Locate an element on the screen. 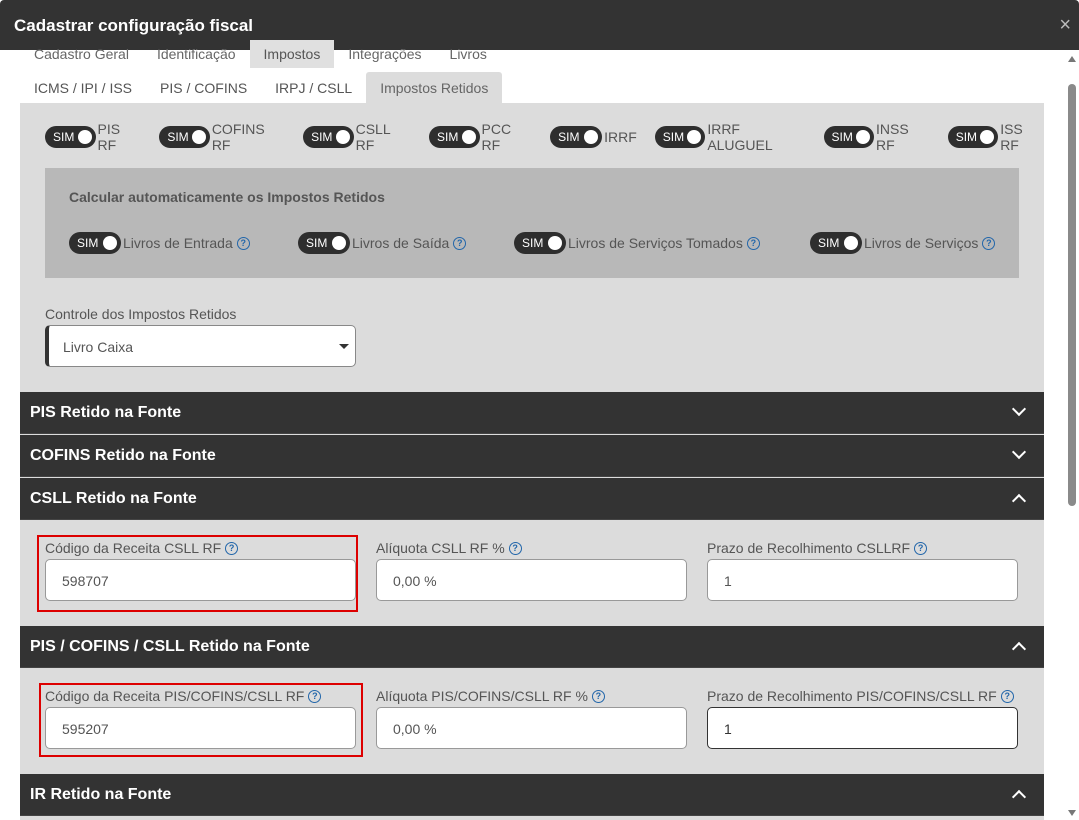  toggle-label: COFINS RF is located at coordinates (238, 137).